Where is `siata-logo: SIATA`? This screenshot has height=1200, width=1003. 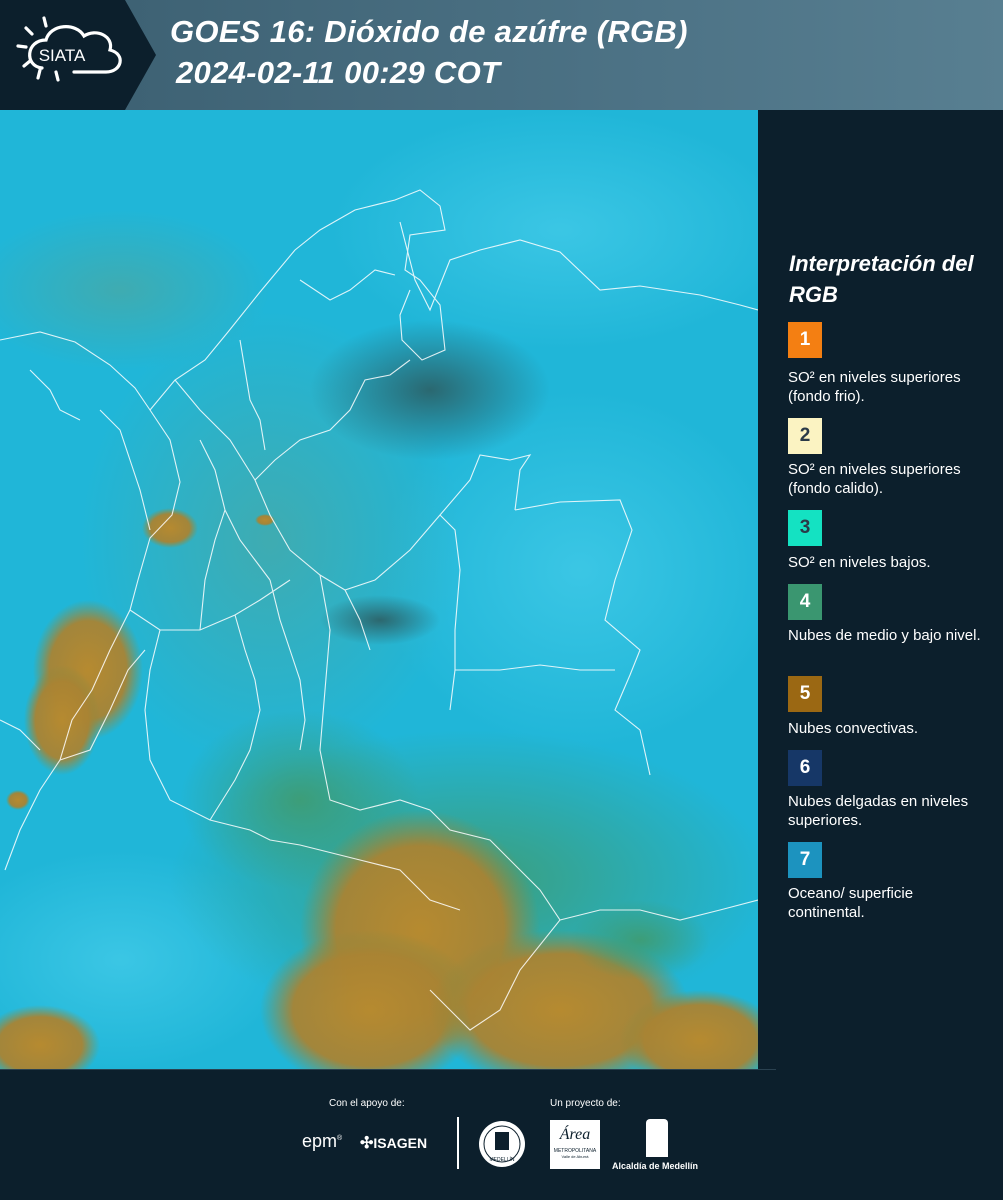 siata-logo: SIATA is located at coordinates (69, 49).